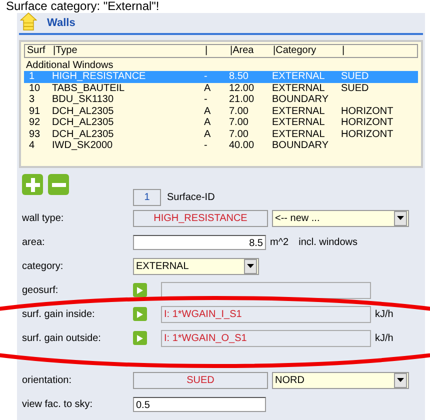 Image resolution: width=430 pixels, height=420 pixels. Describe the element at coordinates (58, 404) in the screenshot. I see `field-label: view fac. to sky:` at that location.